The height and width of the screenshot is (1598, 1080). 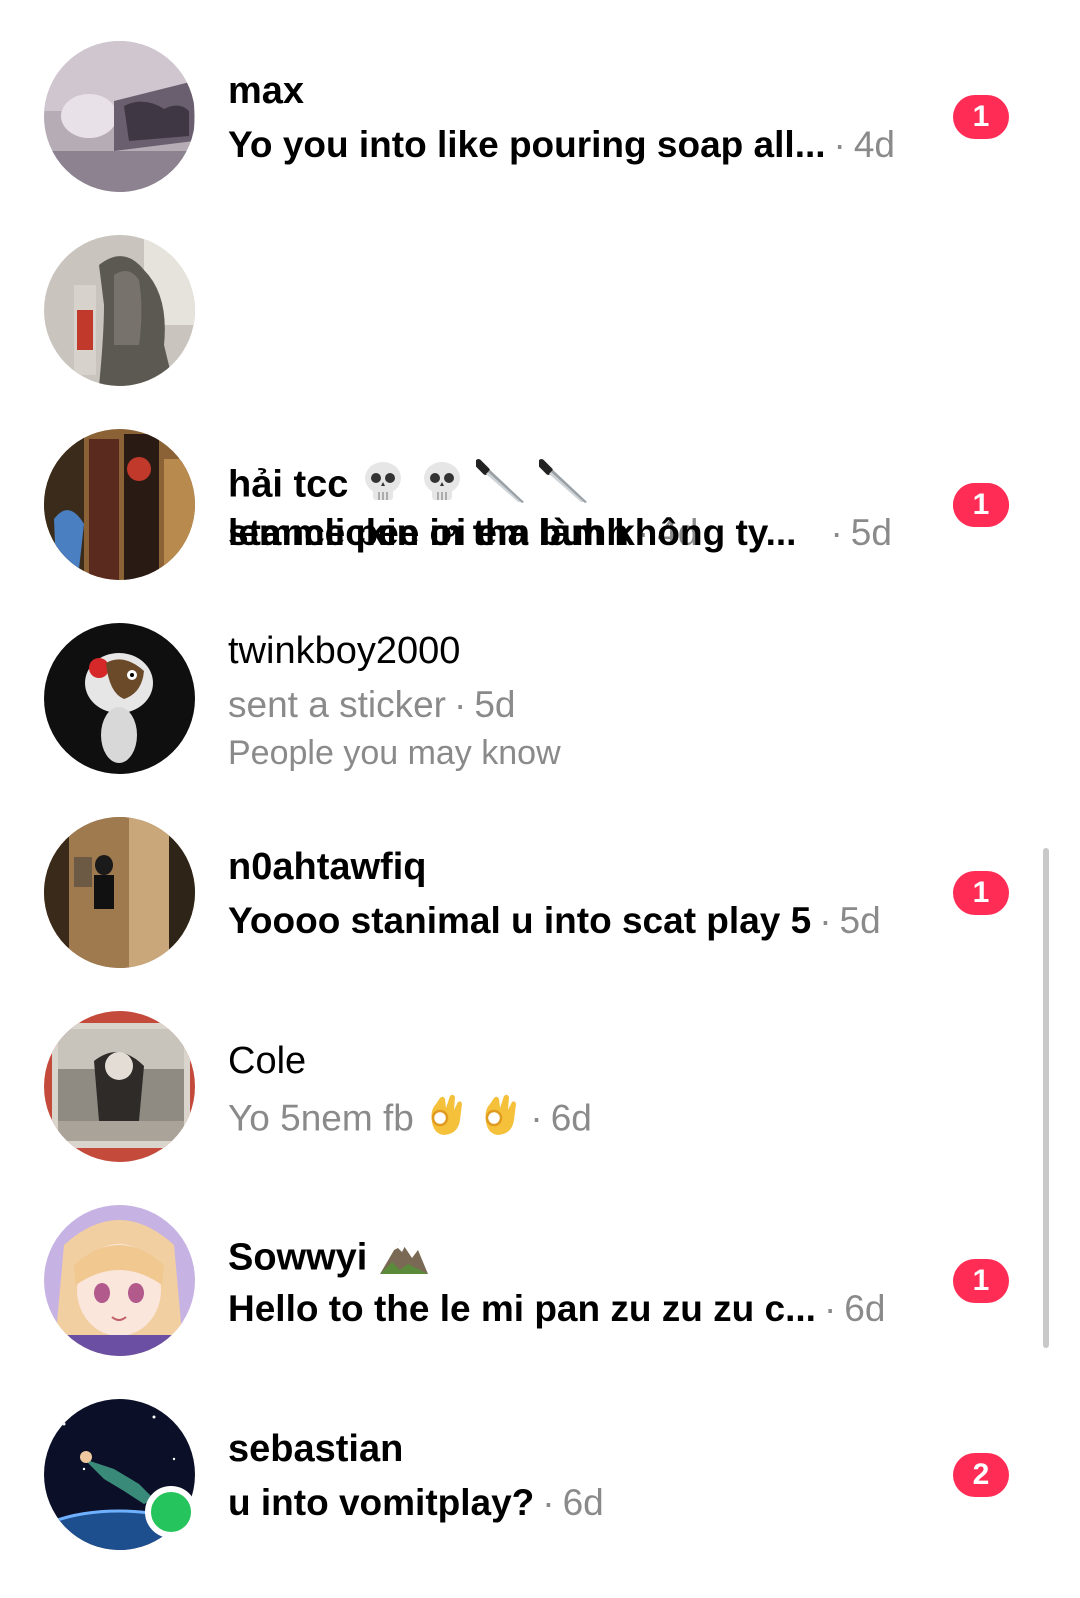 I want to click on contact-name-text: hải tcc, so click(x=288, y=484).